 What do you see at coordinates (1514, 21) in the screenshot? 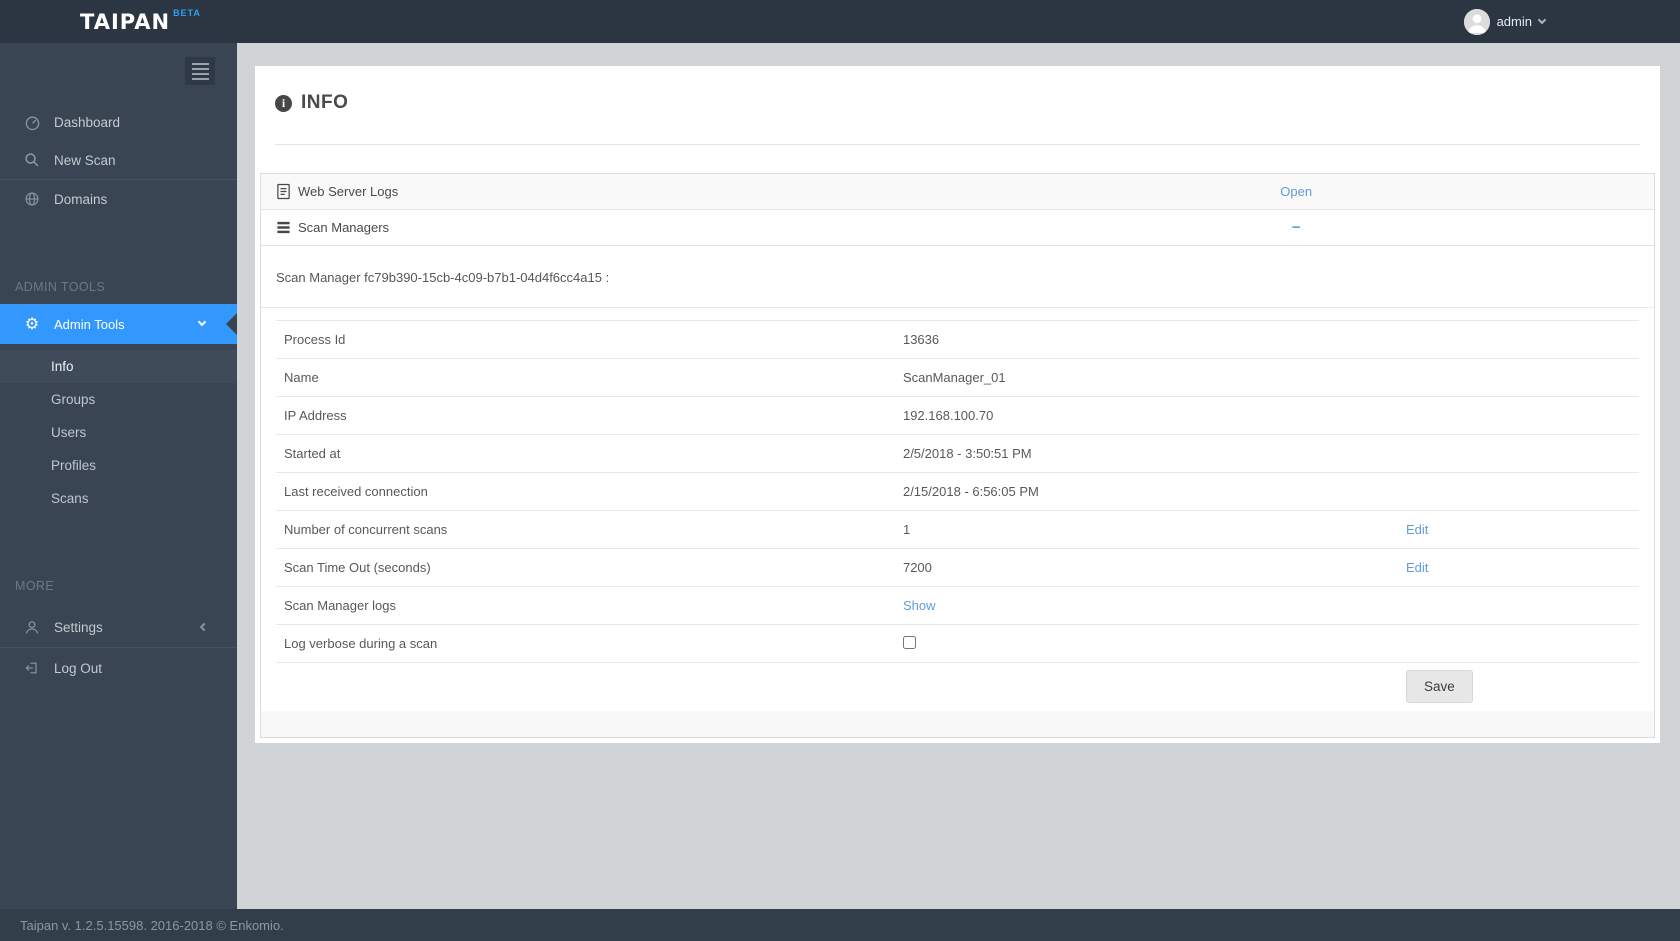
I see `username-label: admin` at bounding box center [1514, 21].